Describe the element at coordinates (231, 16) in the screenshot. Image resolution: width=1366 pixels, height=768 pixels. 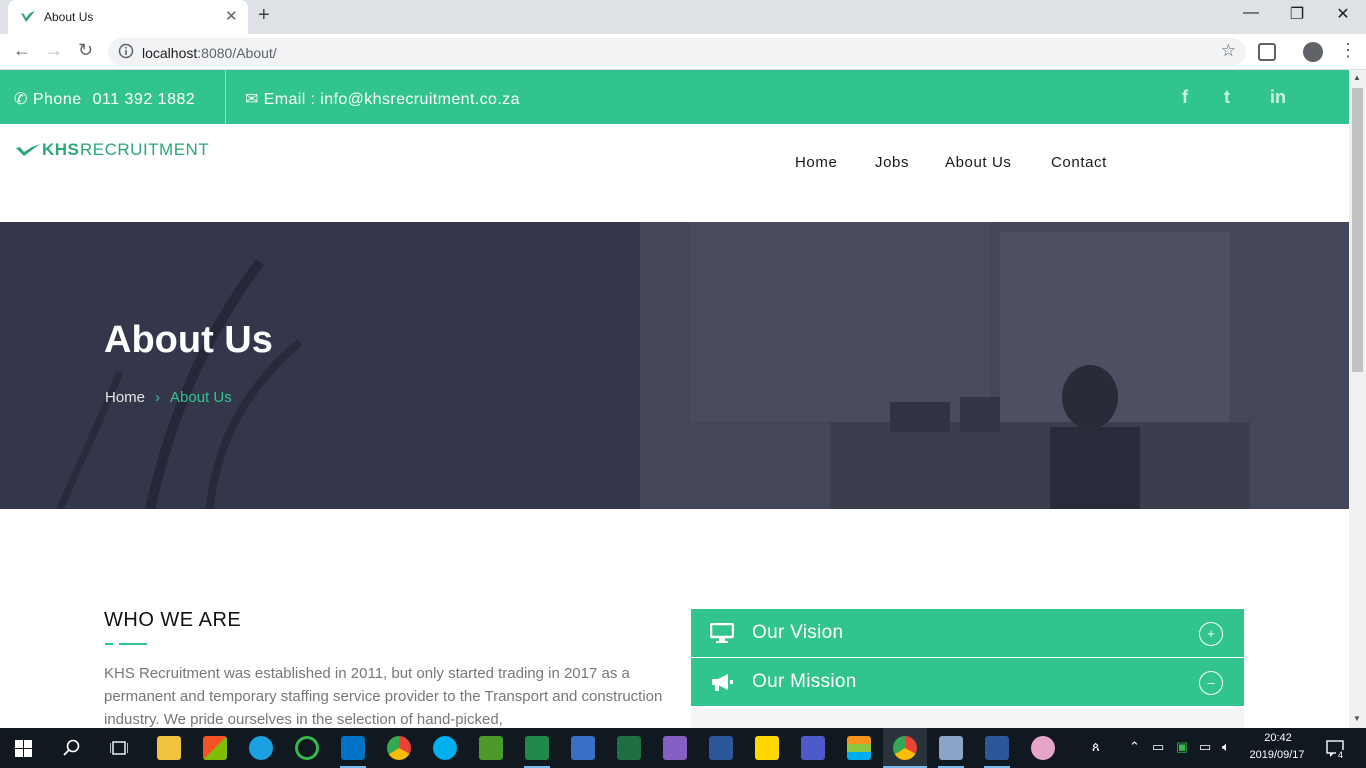
I see `close-tab-icon: ✕` at that location.